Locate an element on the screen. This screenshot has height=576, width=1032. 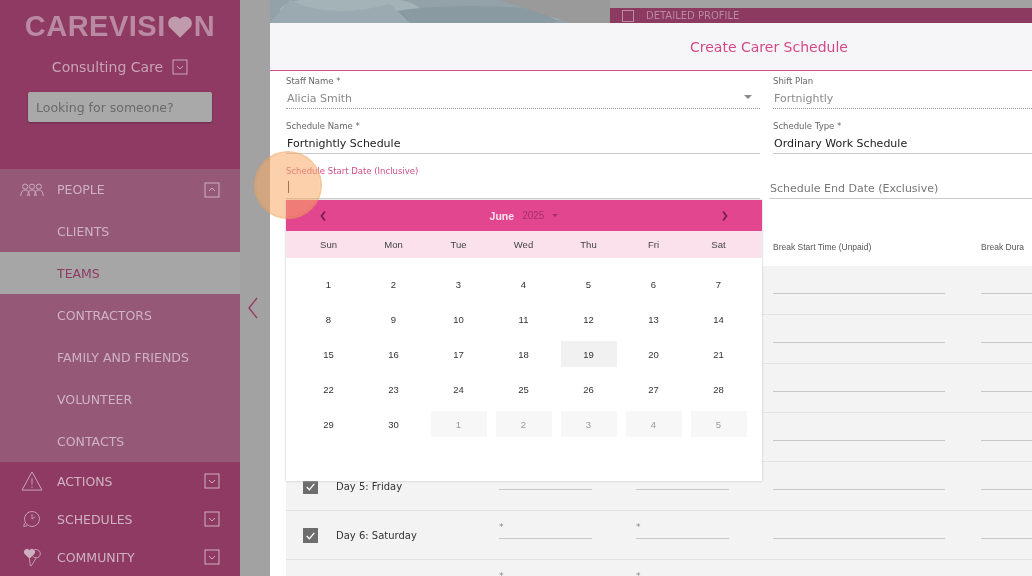
field-label: Staff Name * is located at coordinates (314, 81).